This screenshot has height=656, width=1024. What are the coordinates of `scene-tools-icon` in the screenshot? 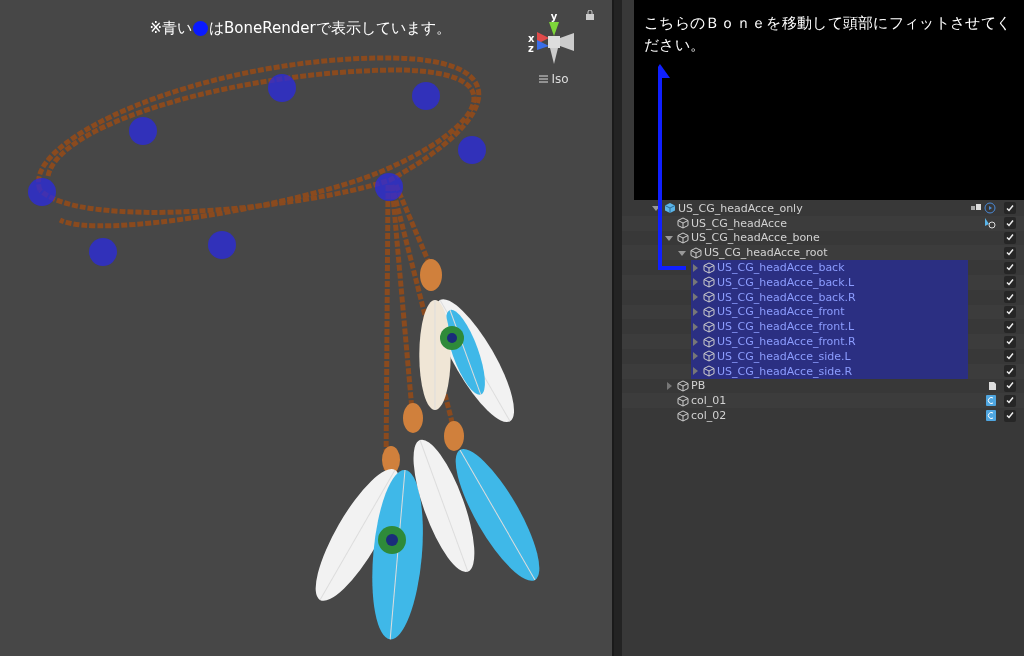 It's located at (976, 208).